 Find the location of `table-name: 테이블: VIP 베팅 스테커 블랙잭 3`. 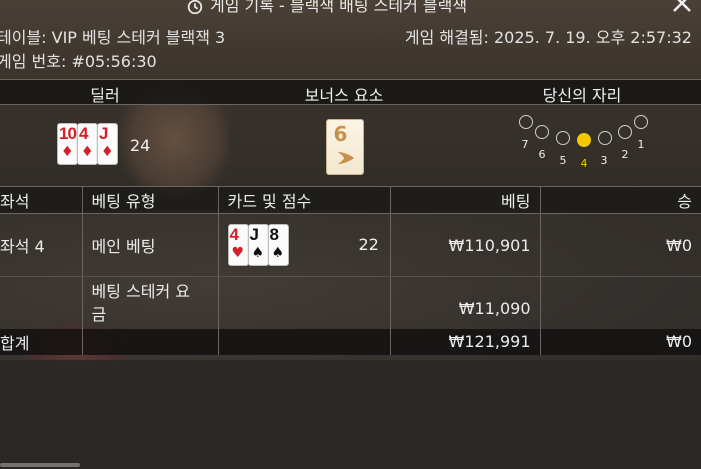

table-name: 테이블: VIP 베팅 스테커 블랙잭 3 is located at coordinates (113, 37).